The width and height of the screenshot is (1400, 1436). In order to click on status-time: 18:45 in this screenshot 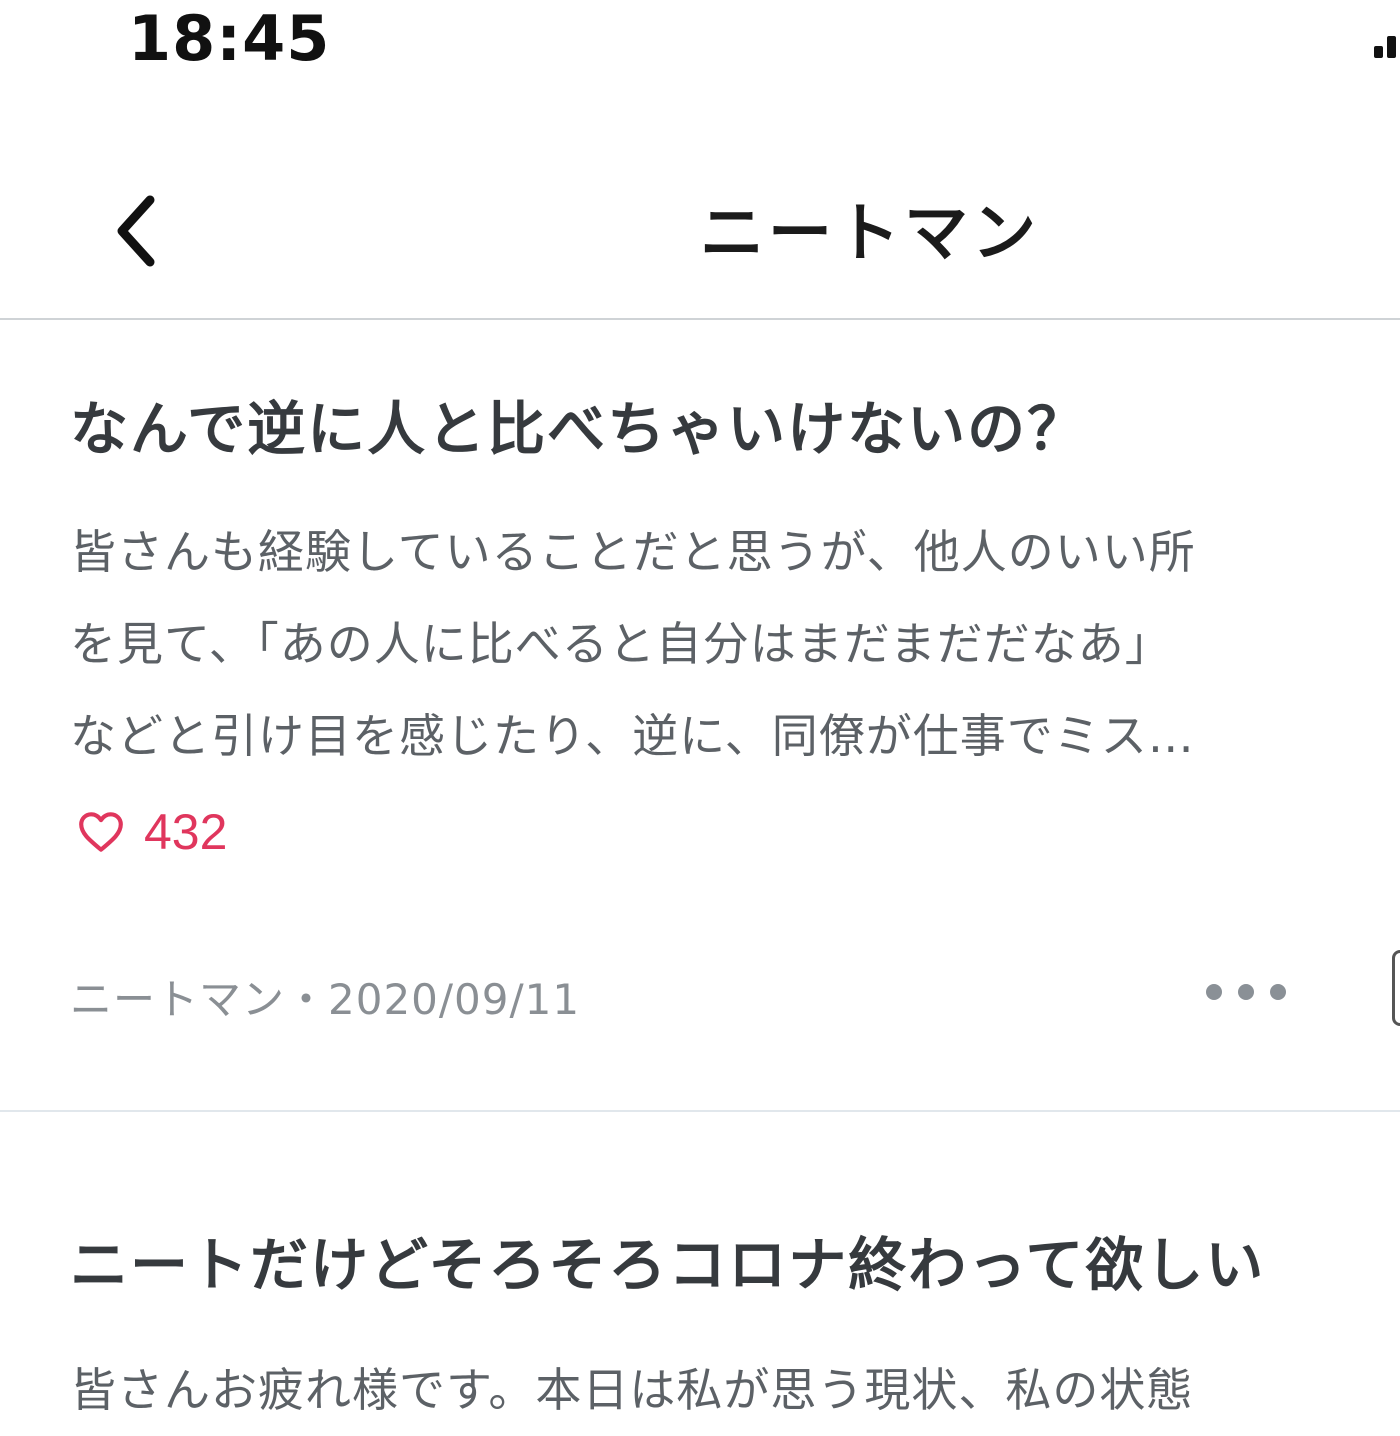, I will do `click(229, 38)`.